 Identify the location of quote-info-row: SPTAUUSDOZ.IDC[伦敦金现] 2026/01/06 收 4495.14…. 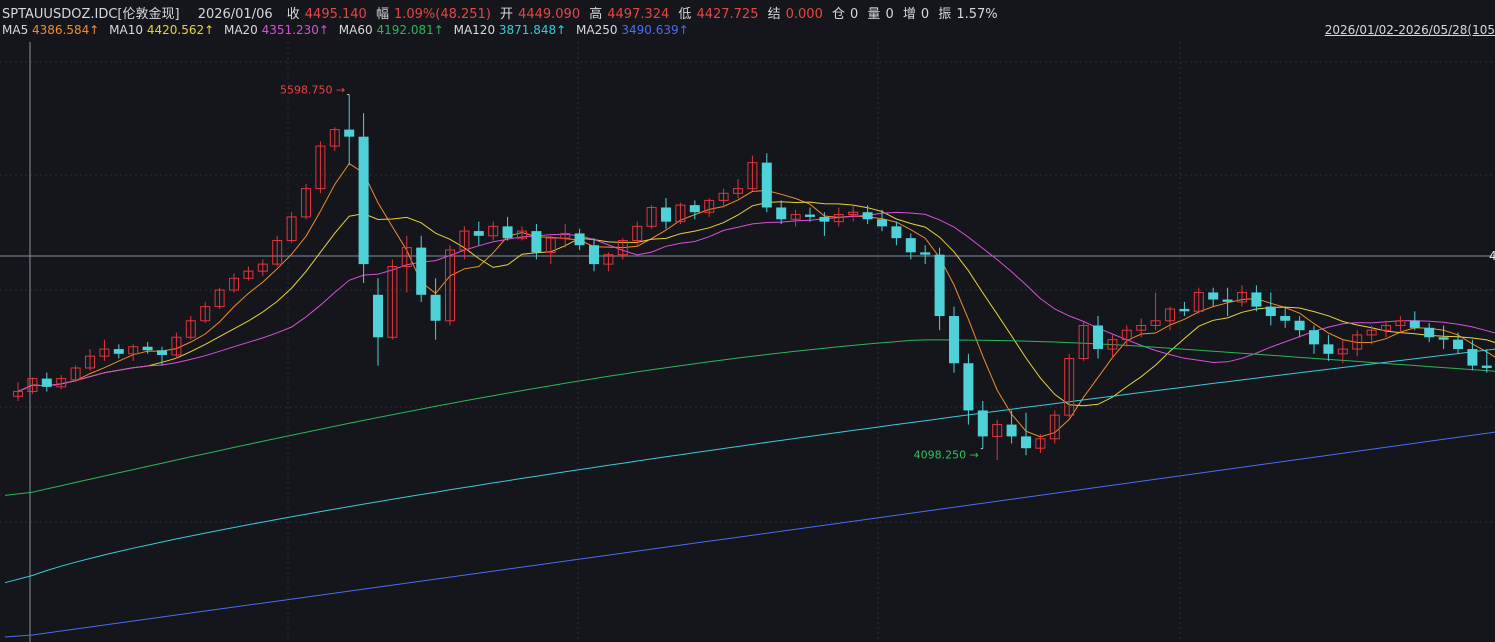
(502, 12).